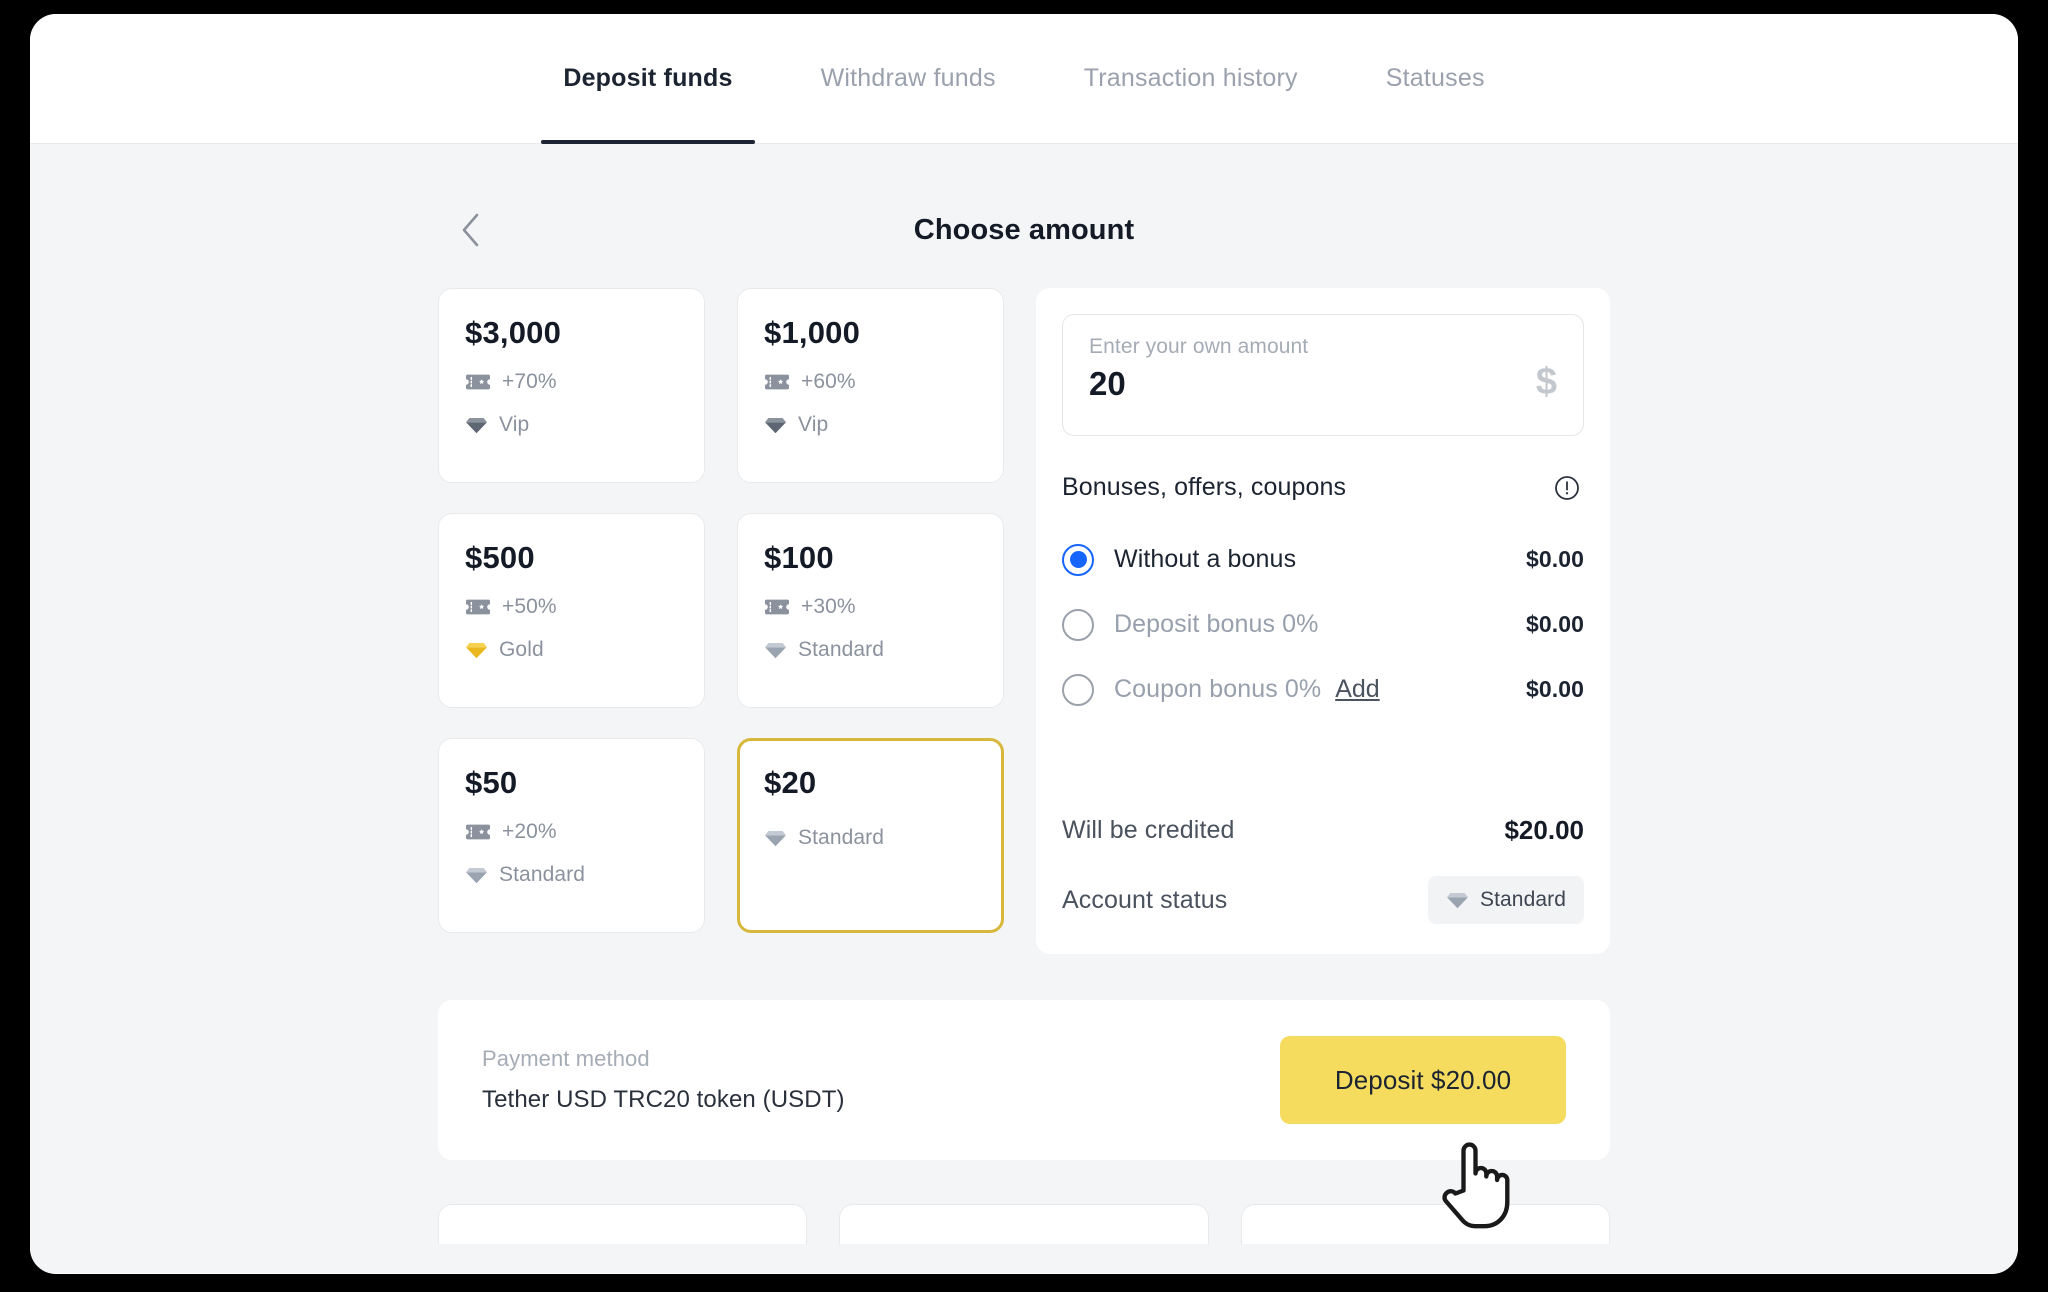 The height and width of the screenshot is (1292, 2048). What do you see at coordinates (521, 649) in the screenshot?
I see `amount-status-label: Gold` at bounding box center [521, 649].